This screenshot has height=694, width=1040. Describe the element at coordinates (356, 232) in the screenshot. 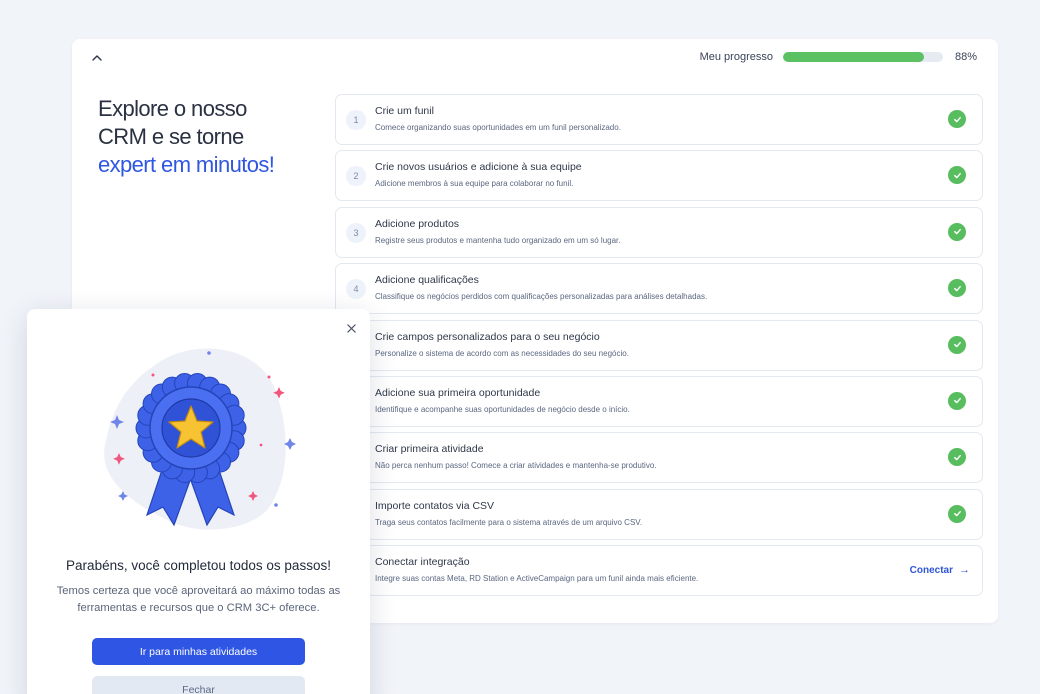

I see `step-number-badge: 3` at that location.